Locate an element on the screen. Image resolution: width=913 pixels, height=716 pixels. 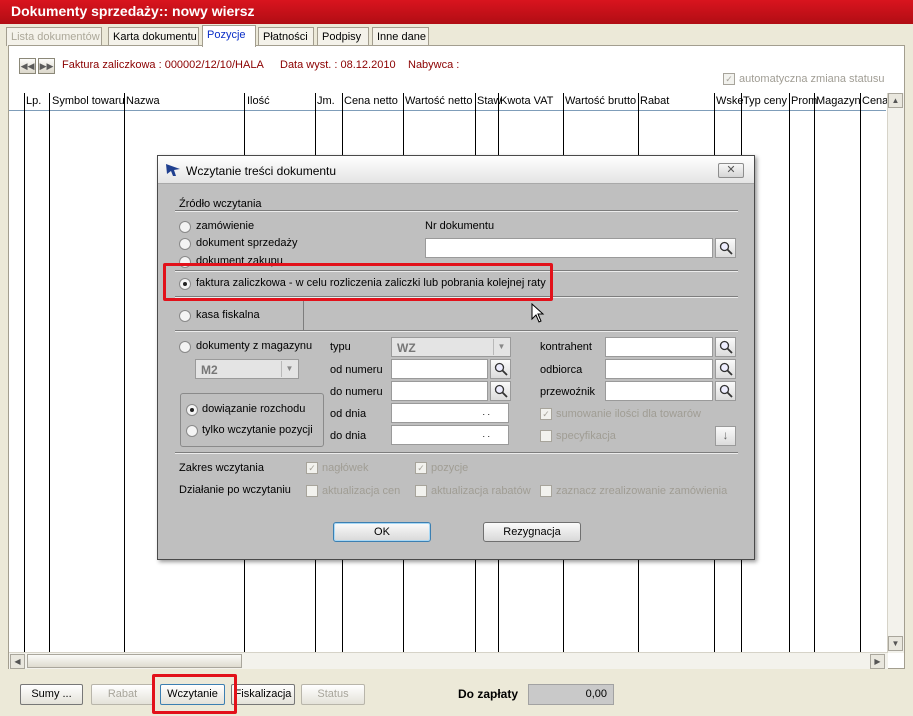
highlight-wczytanie is located at coordinates (194, 694).